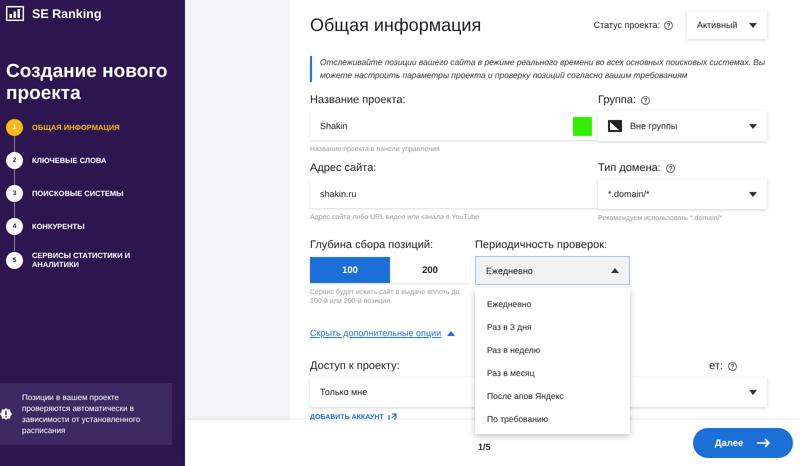 The height and width of the screenshot is (466, 800). I want to click on sidebar-title: Создание нового проекта, so click(87, 83).